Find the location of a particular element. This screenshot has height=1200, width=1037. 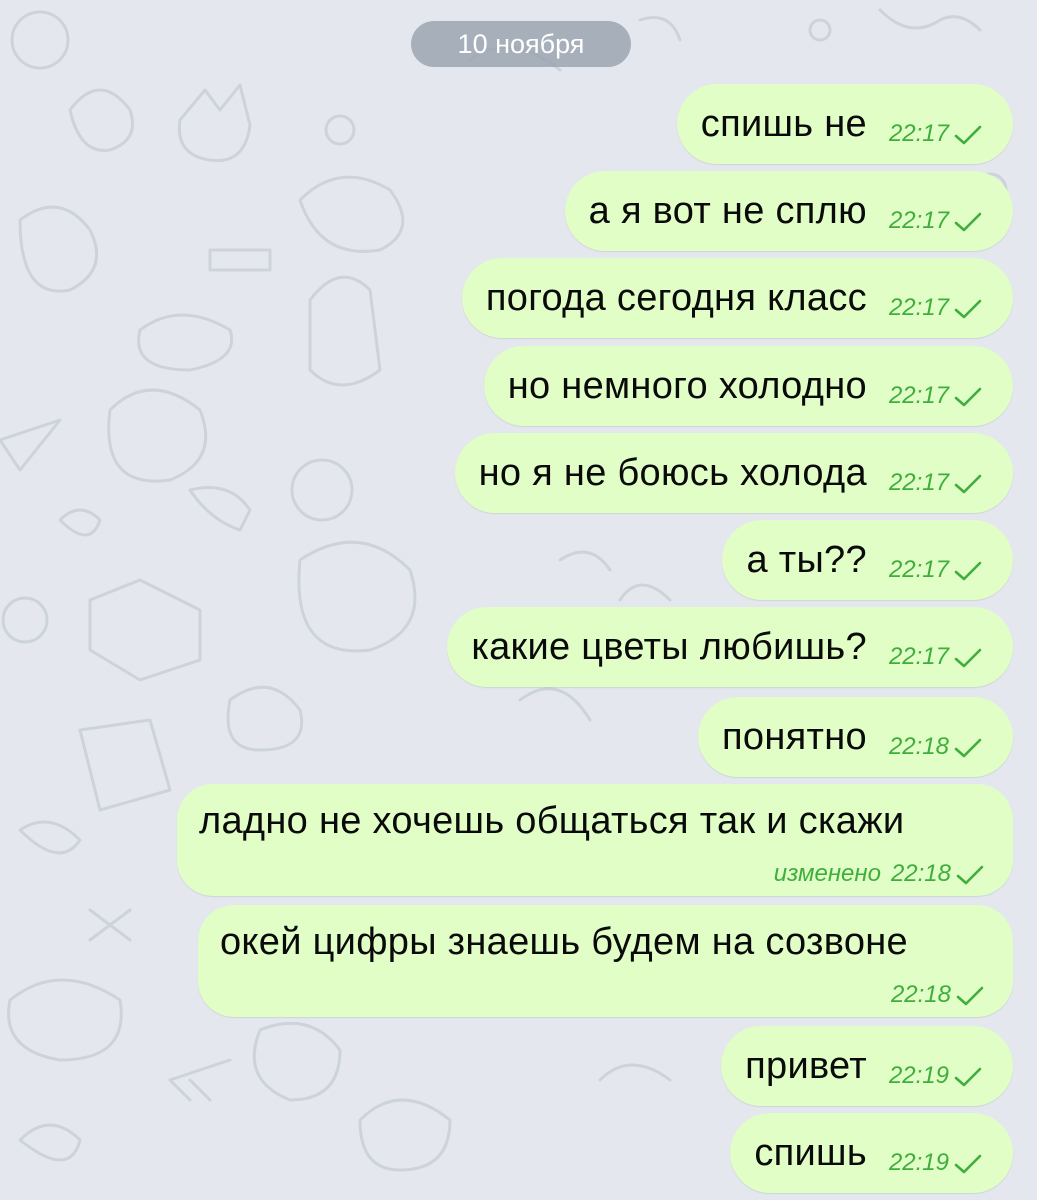

message-bubble: но немного холодно 22:17 is located at coordinates (748, 386).